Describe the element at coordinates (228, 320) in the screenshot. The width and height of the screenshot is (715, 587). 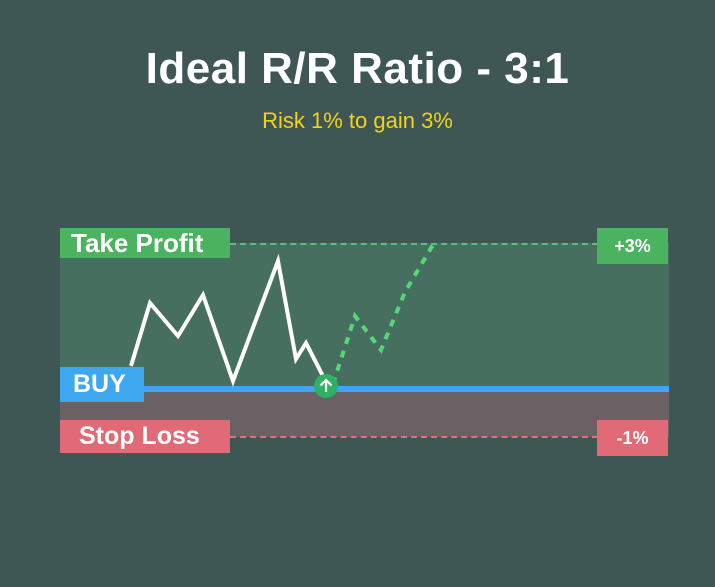
I see `price-history-line` at that location.